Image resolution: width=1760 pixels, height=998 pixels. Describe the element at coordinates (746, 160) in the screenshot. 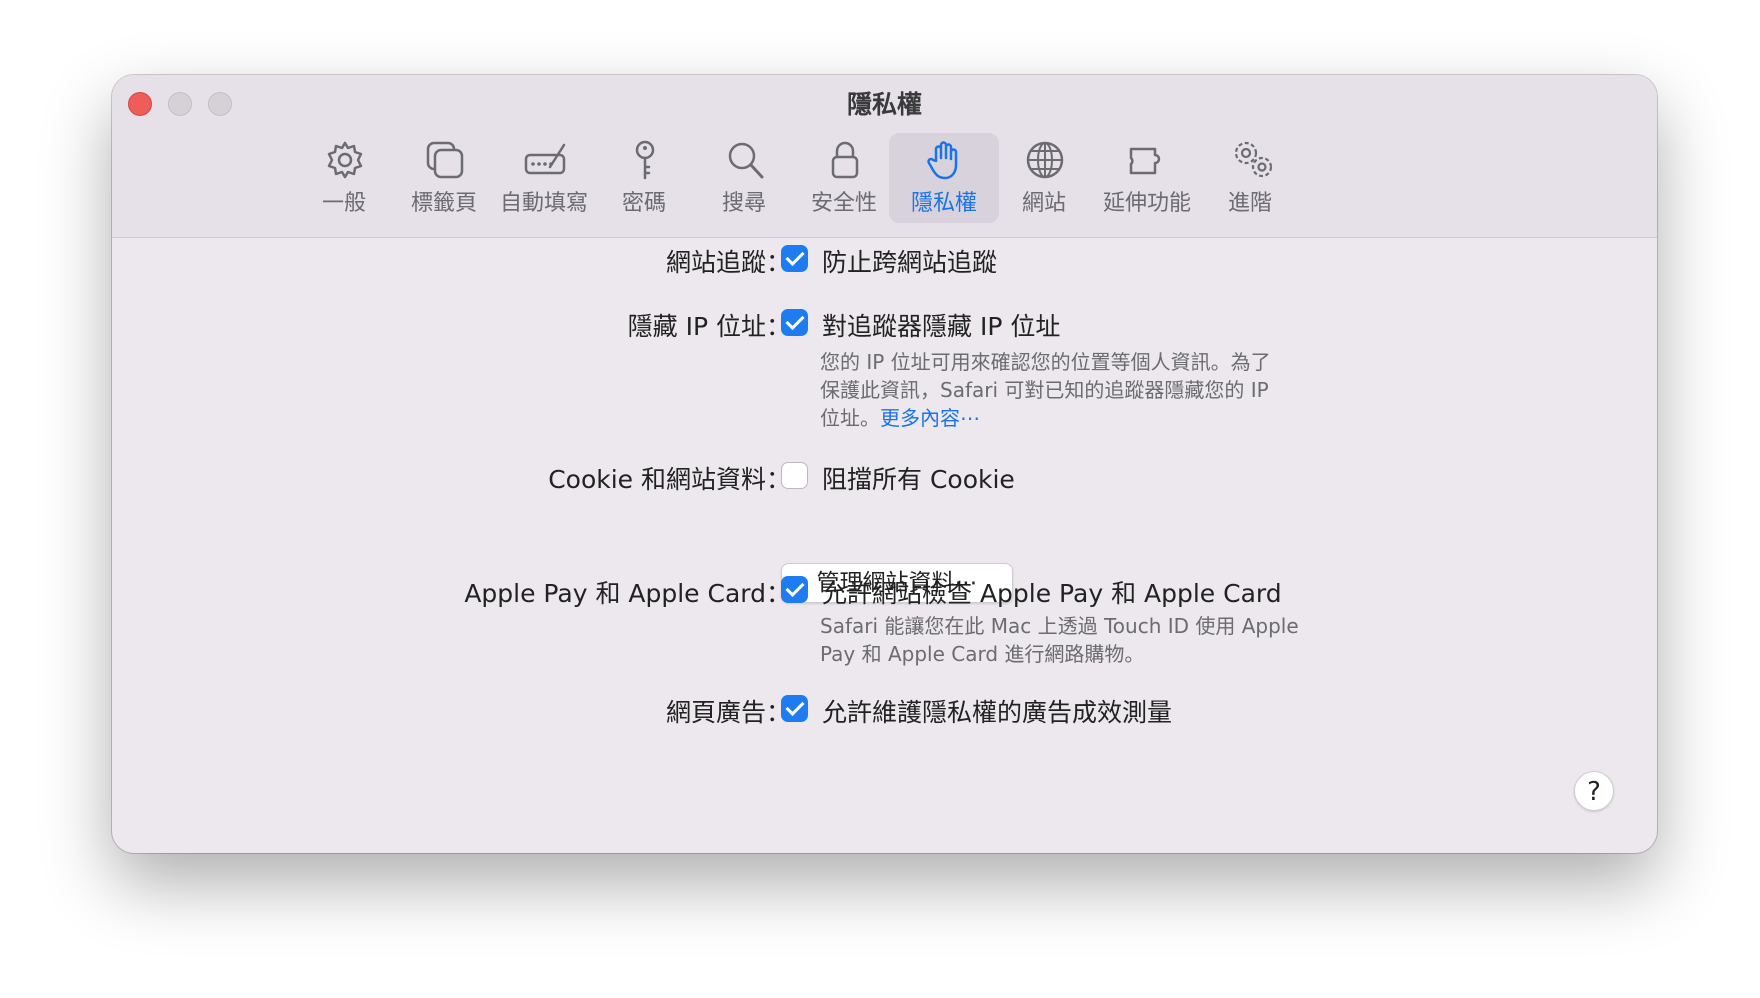

I see `search-icon` at that location.